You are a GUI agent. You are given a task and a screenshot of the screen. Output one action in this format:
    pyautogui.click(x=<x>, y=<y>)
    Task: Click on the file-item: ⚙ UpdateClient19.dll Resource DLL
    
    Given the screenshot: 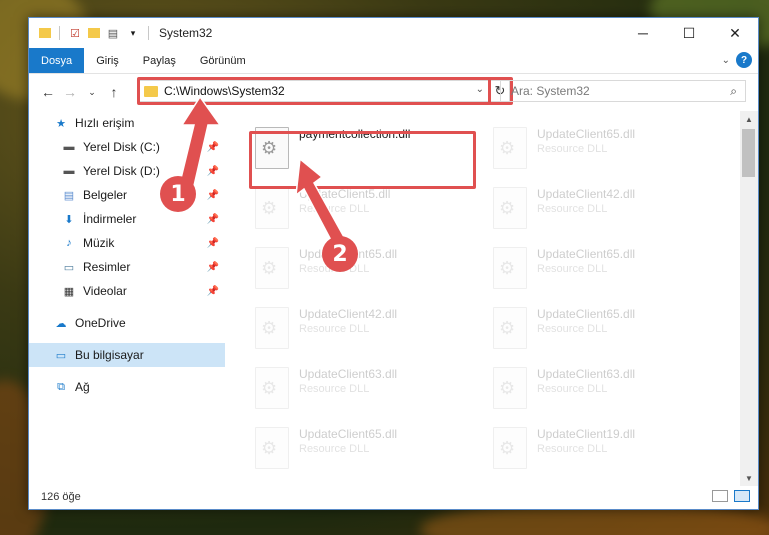 What is the action you would take?
    pyautogui.click(x=603, y=449)
    